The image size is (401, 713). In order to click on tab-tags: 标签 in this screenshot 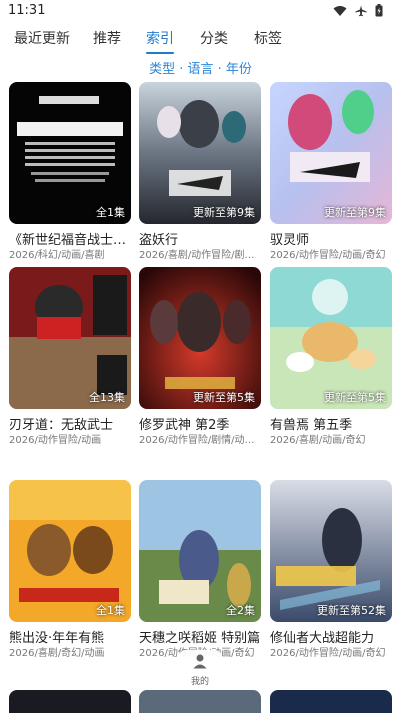, I will do `click(268, 38)`.